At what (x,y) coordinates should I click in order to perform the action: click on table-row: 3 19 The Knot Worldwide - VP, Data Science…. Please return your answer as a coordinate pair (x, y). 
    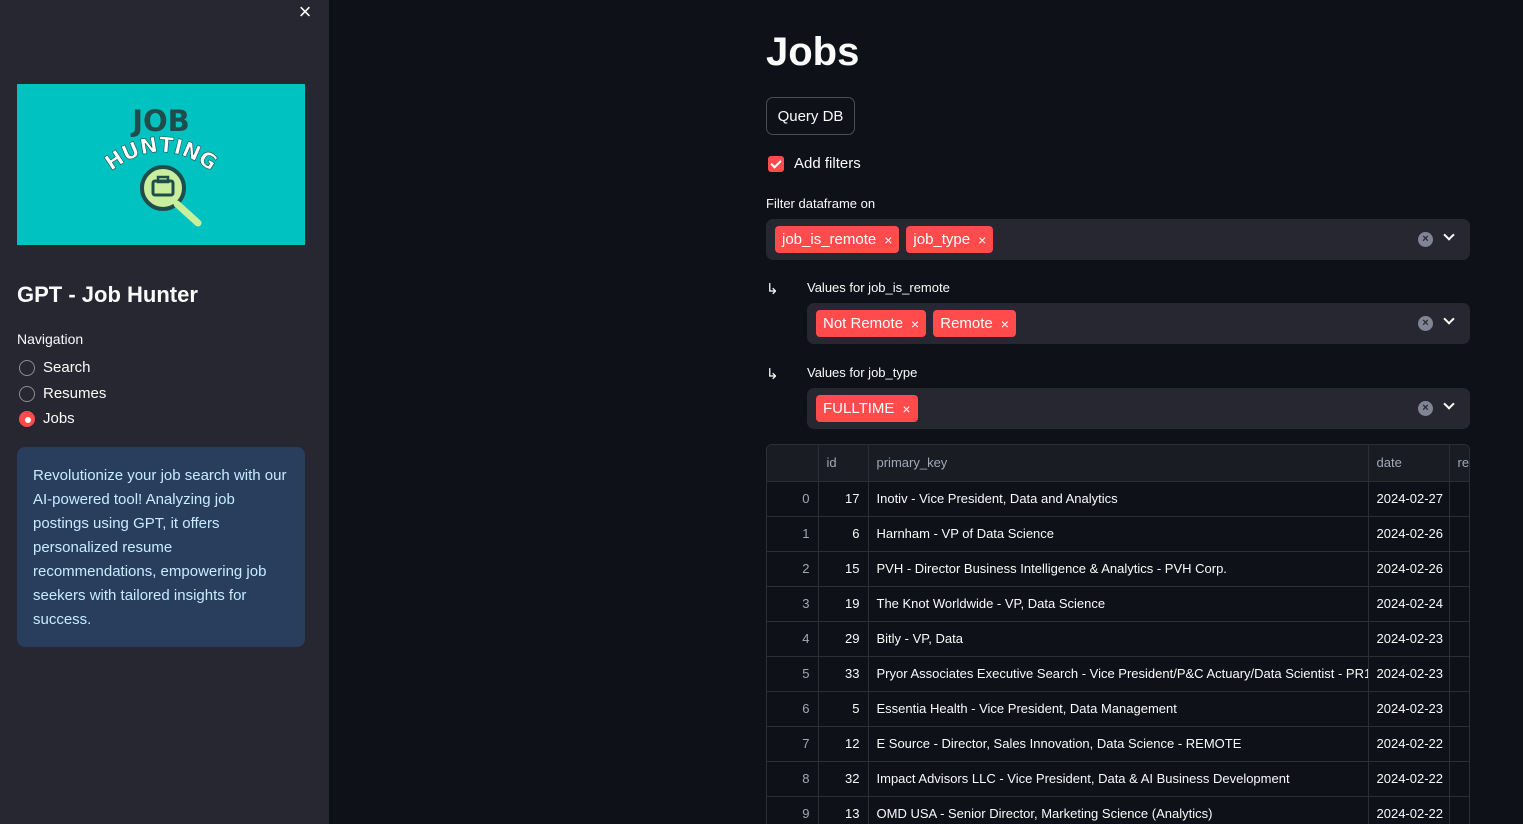
    Looking at the image, I should click on (1118, 604).